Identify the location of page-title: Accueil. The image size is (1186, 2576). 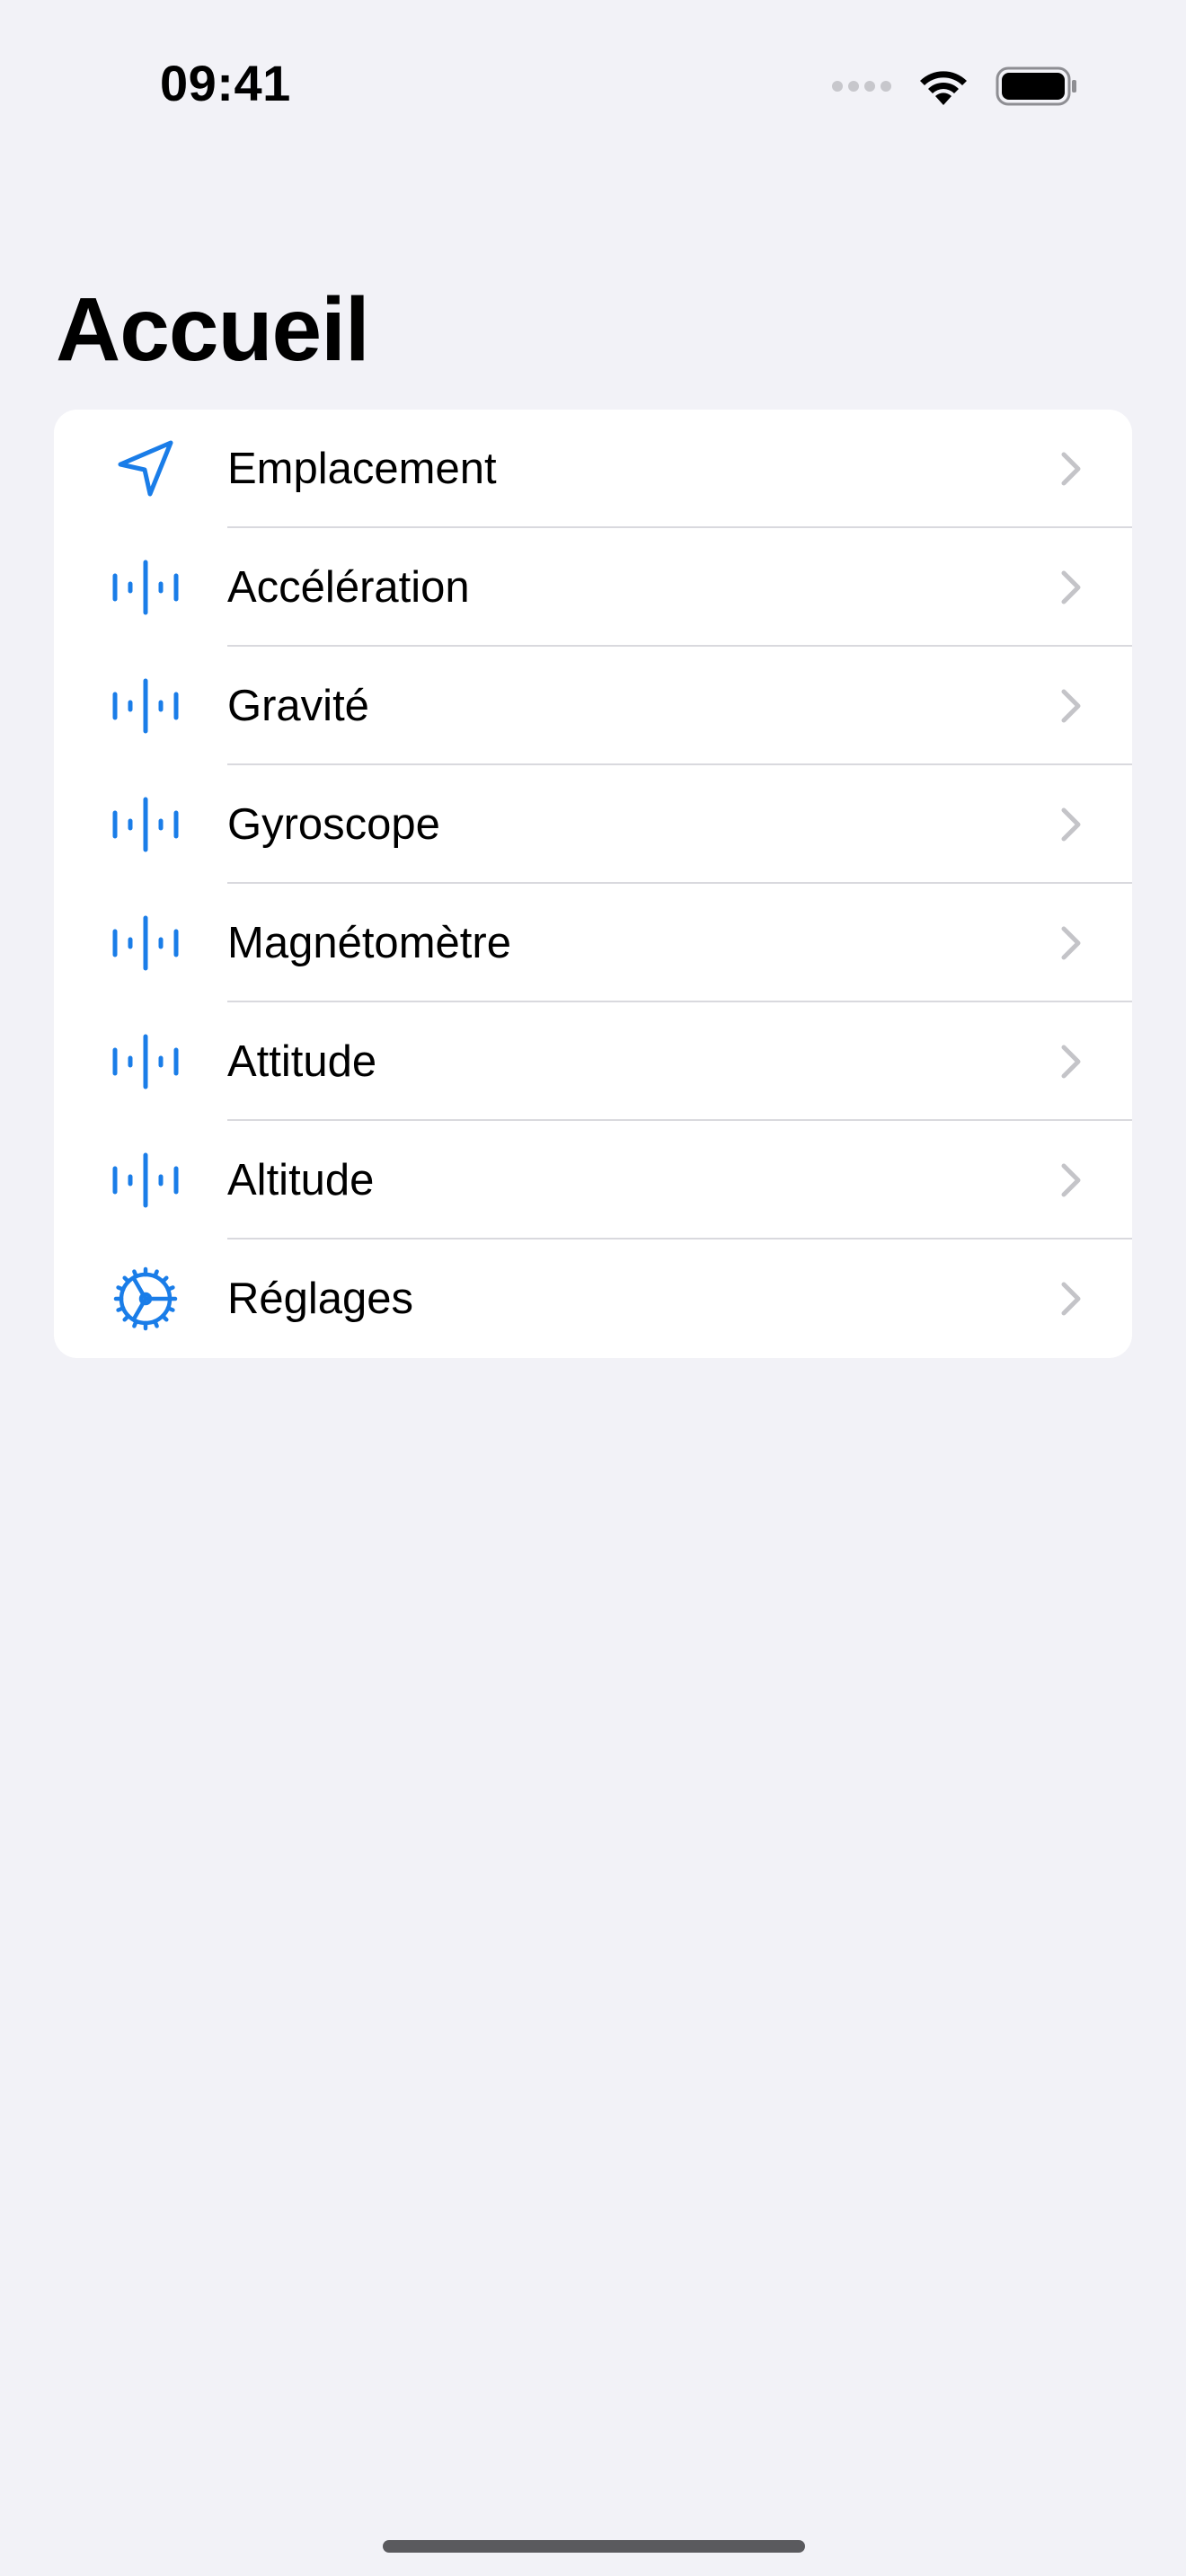
(213, 329).